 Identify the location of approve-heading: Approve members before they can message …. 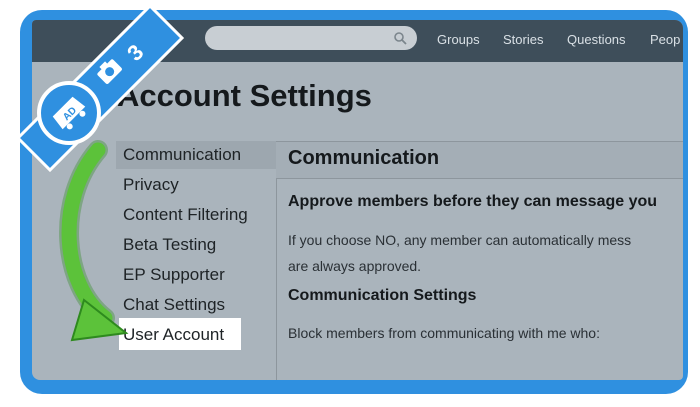
(473, 201).